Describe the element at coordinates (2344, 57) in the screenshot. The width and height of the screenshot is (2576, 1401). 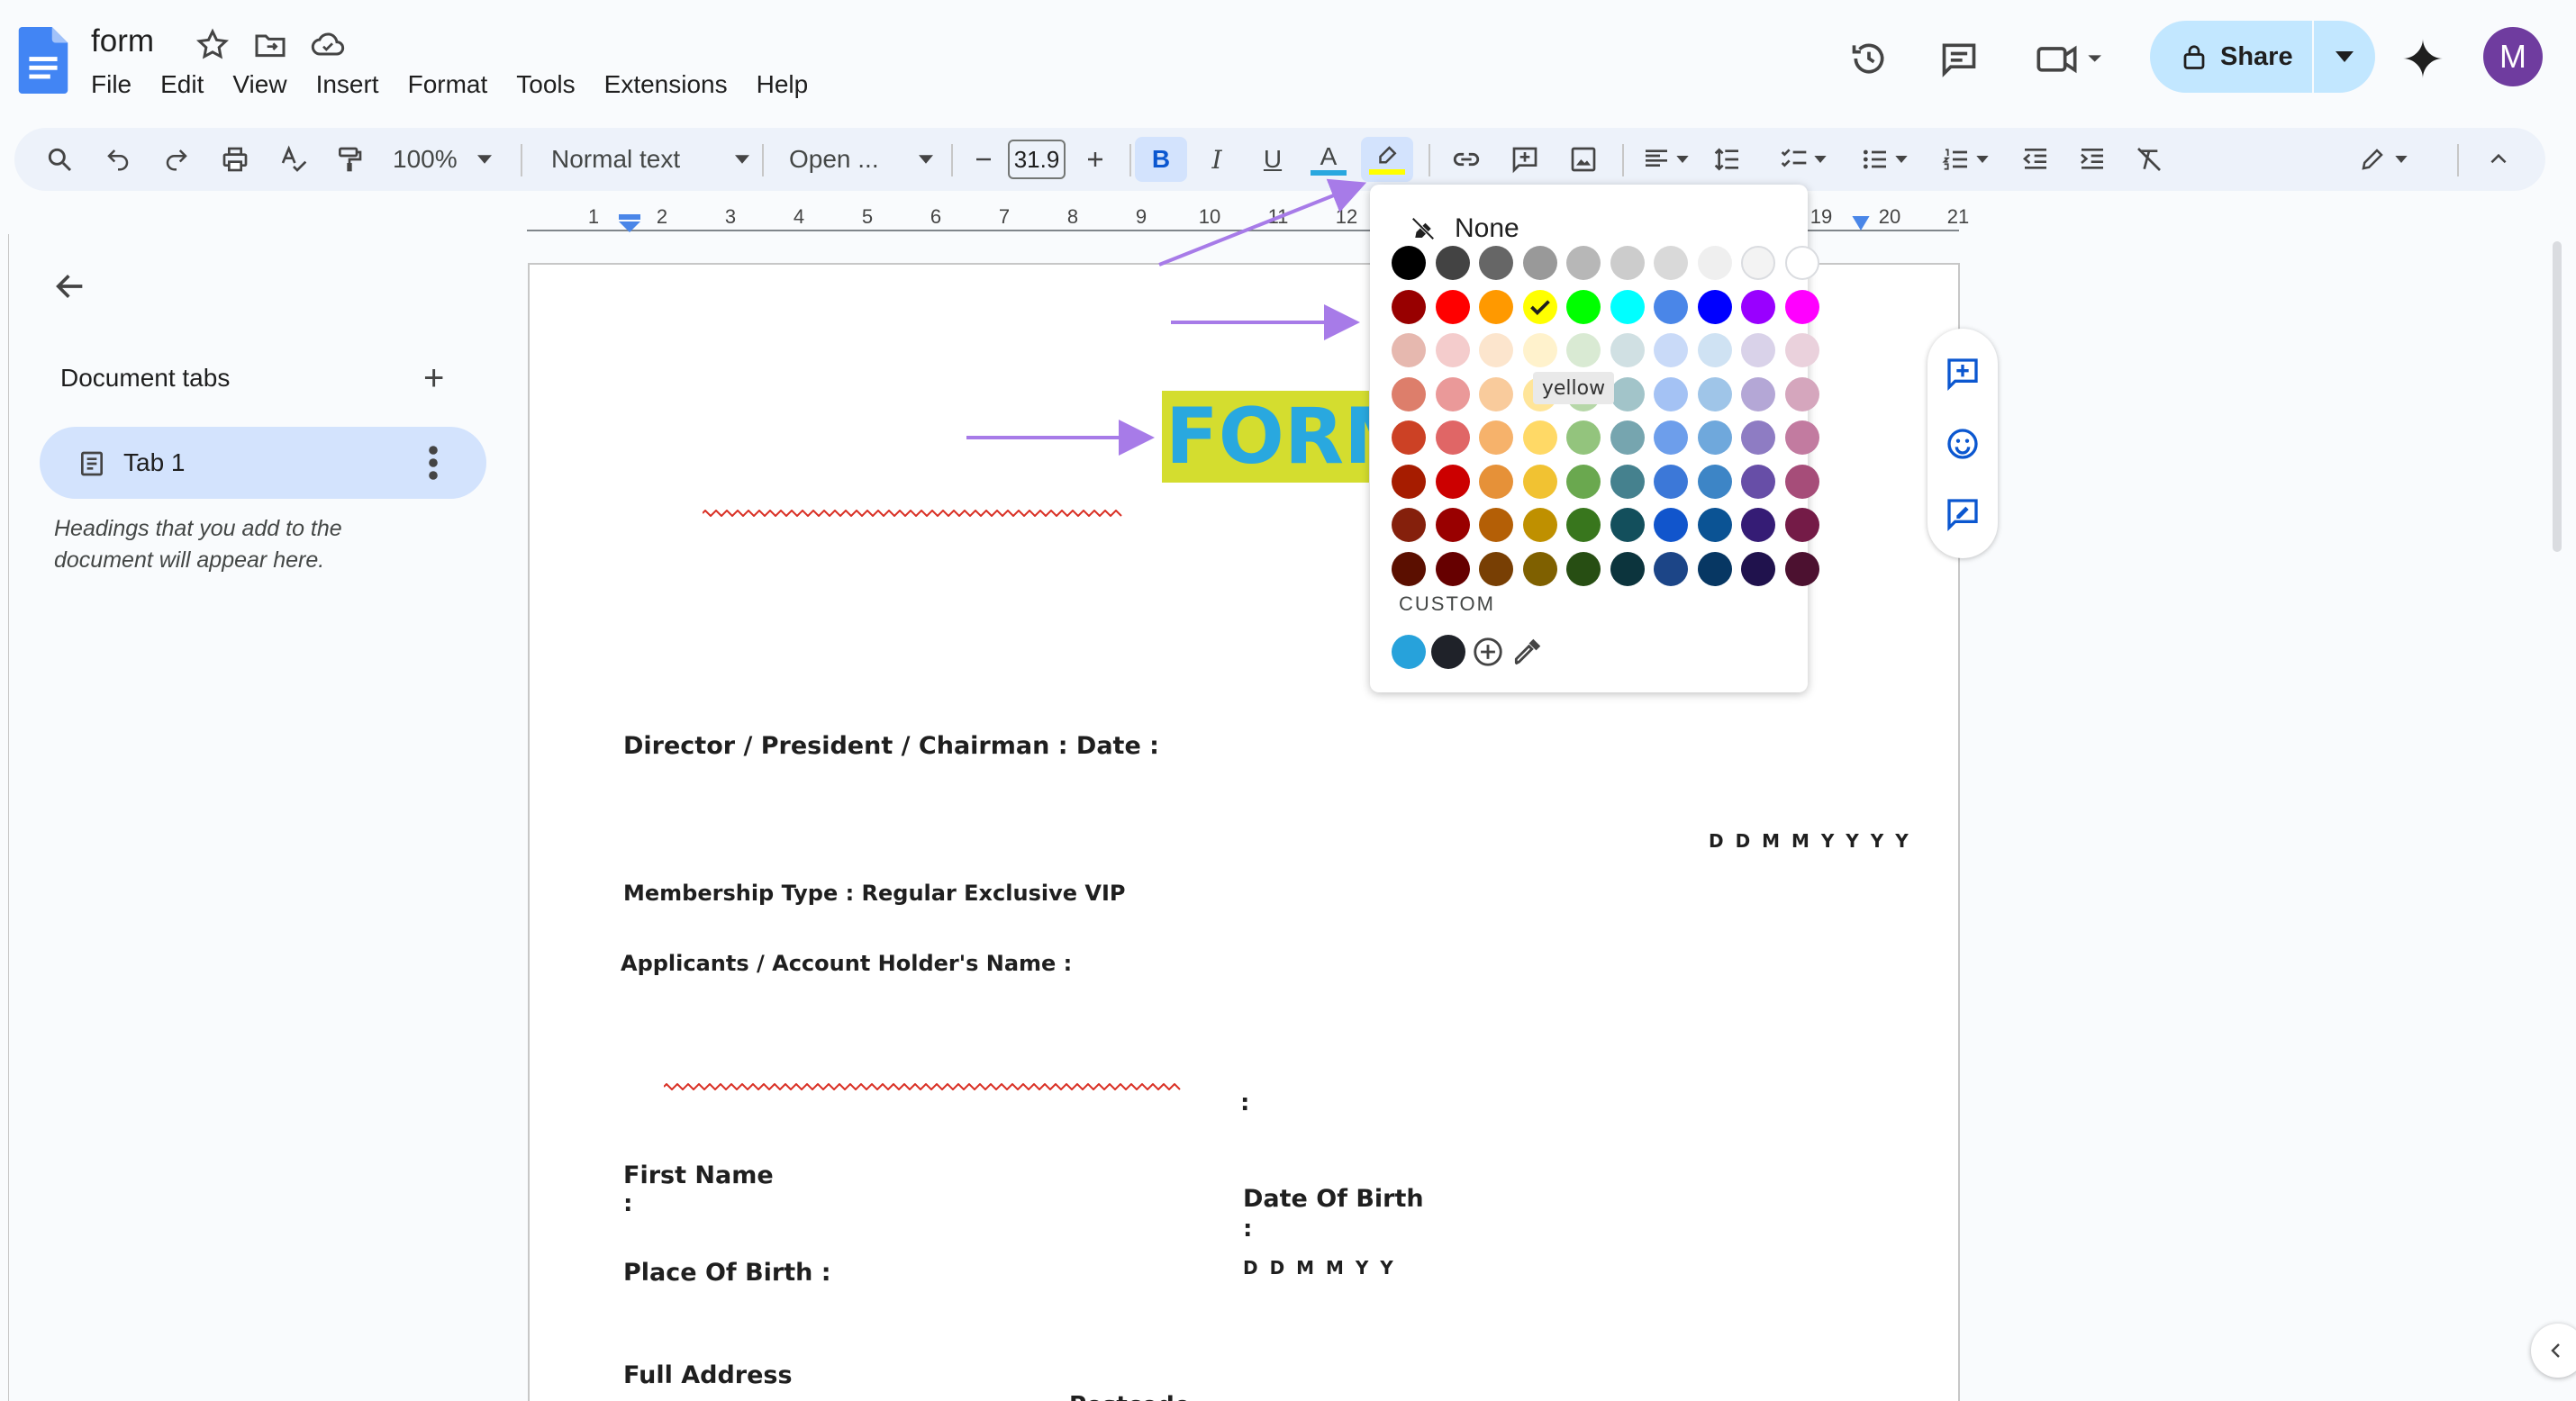
I see `share-dropdown-button` at that location.